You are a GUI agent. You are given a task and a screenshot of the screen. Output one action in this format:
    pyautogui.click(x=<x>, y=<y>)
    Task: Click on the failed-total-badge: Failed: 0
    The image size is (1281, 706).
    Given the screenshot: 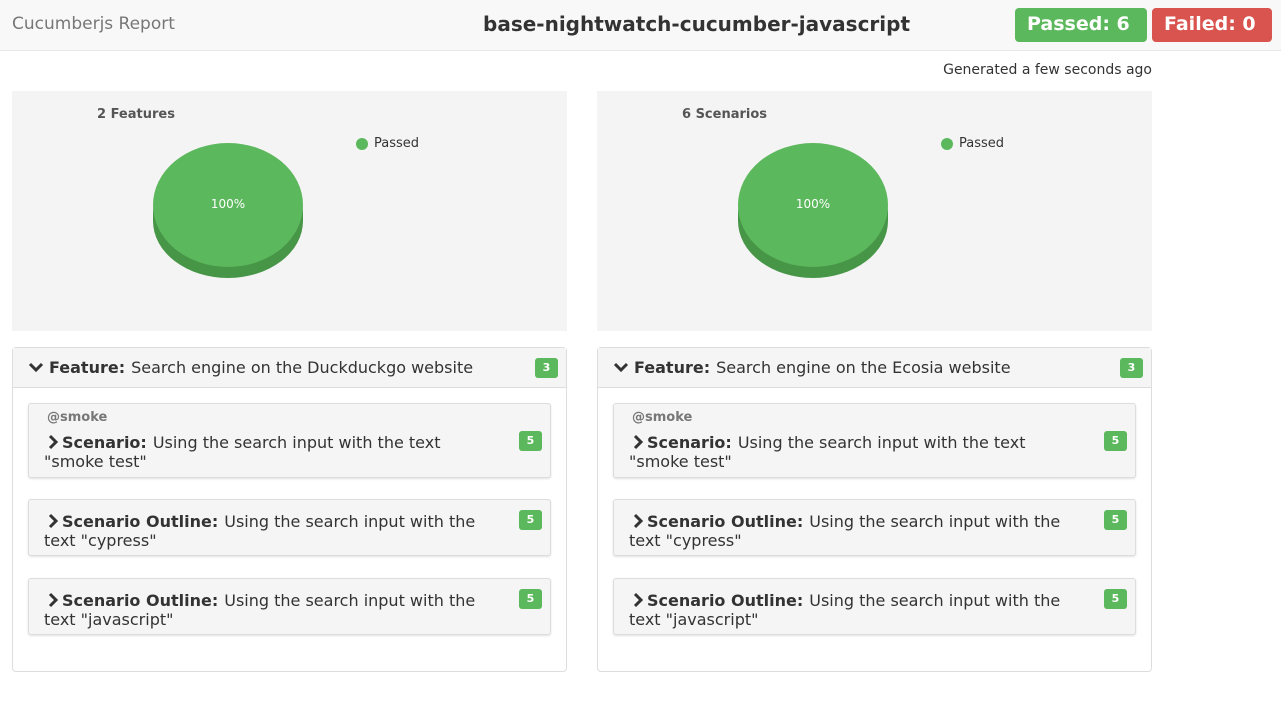 What is the action you would take?
    pyautogui.click(x=1212, y=25)
    